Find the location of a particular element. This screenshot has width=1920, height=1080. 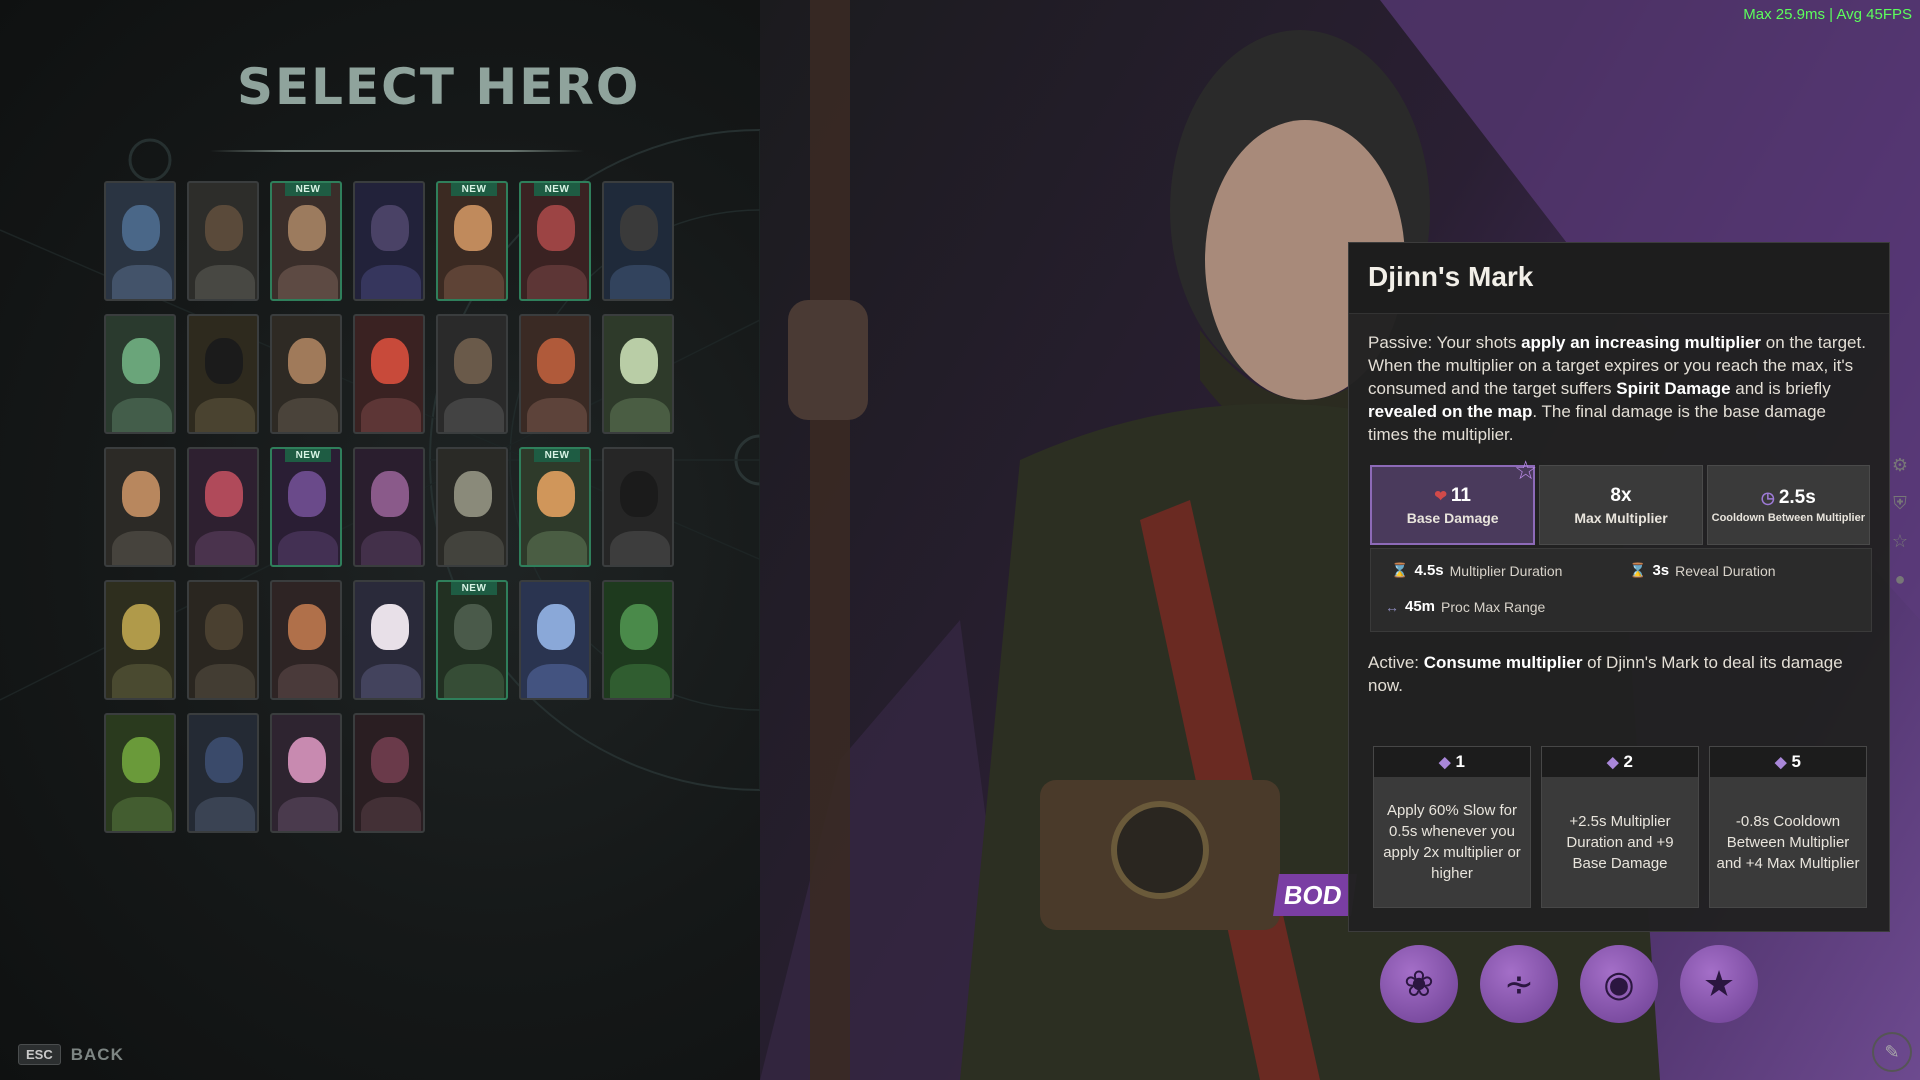

range-arrows-icon: ↔ is located at coordinates (1392, 606).